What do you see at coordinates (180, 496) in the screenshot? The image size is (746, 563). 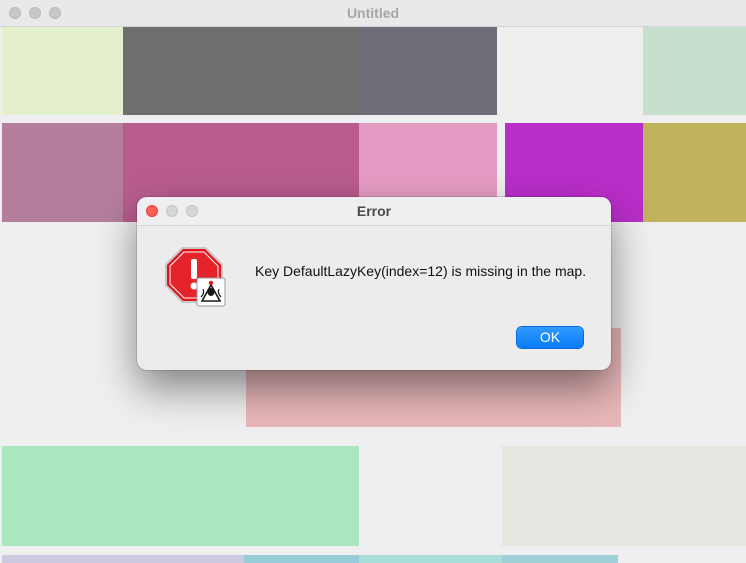 I see `tile-green-block` at bounding box center [180, 496].